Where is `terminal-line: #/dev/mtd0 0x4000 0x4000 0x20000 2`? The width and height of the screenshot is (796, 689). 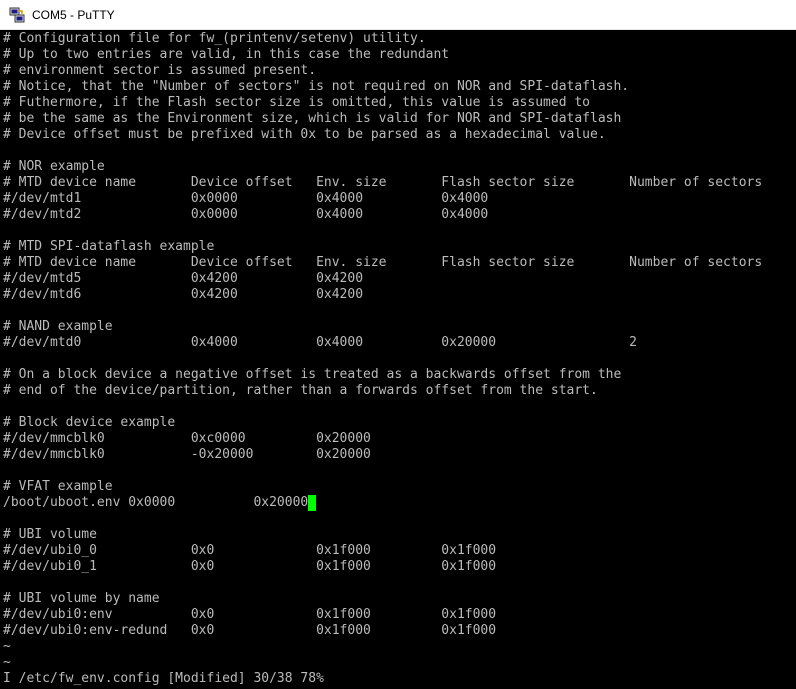
terminal-line: #/dev/mtd0 0x4000 0x4000 0x20000 2 is located at coordinates (320, 342).